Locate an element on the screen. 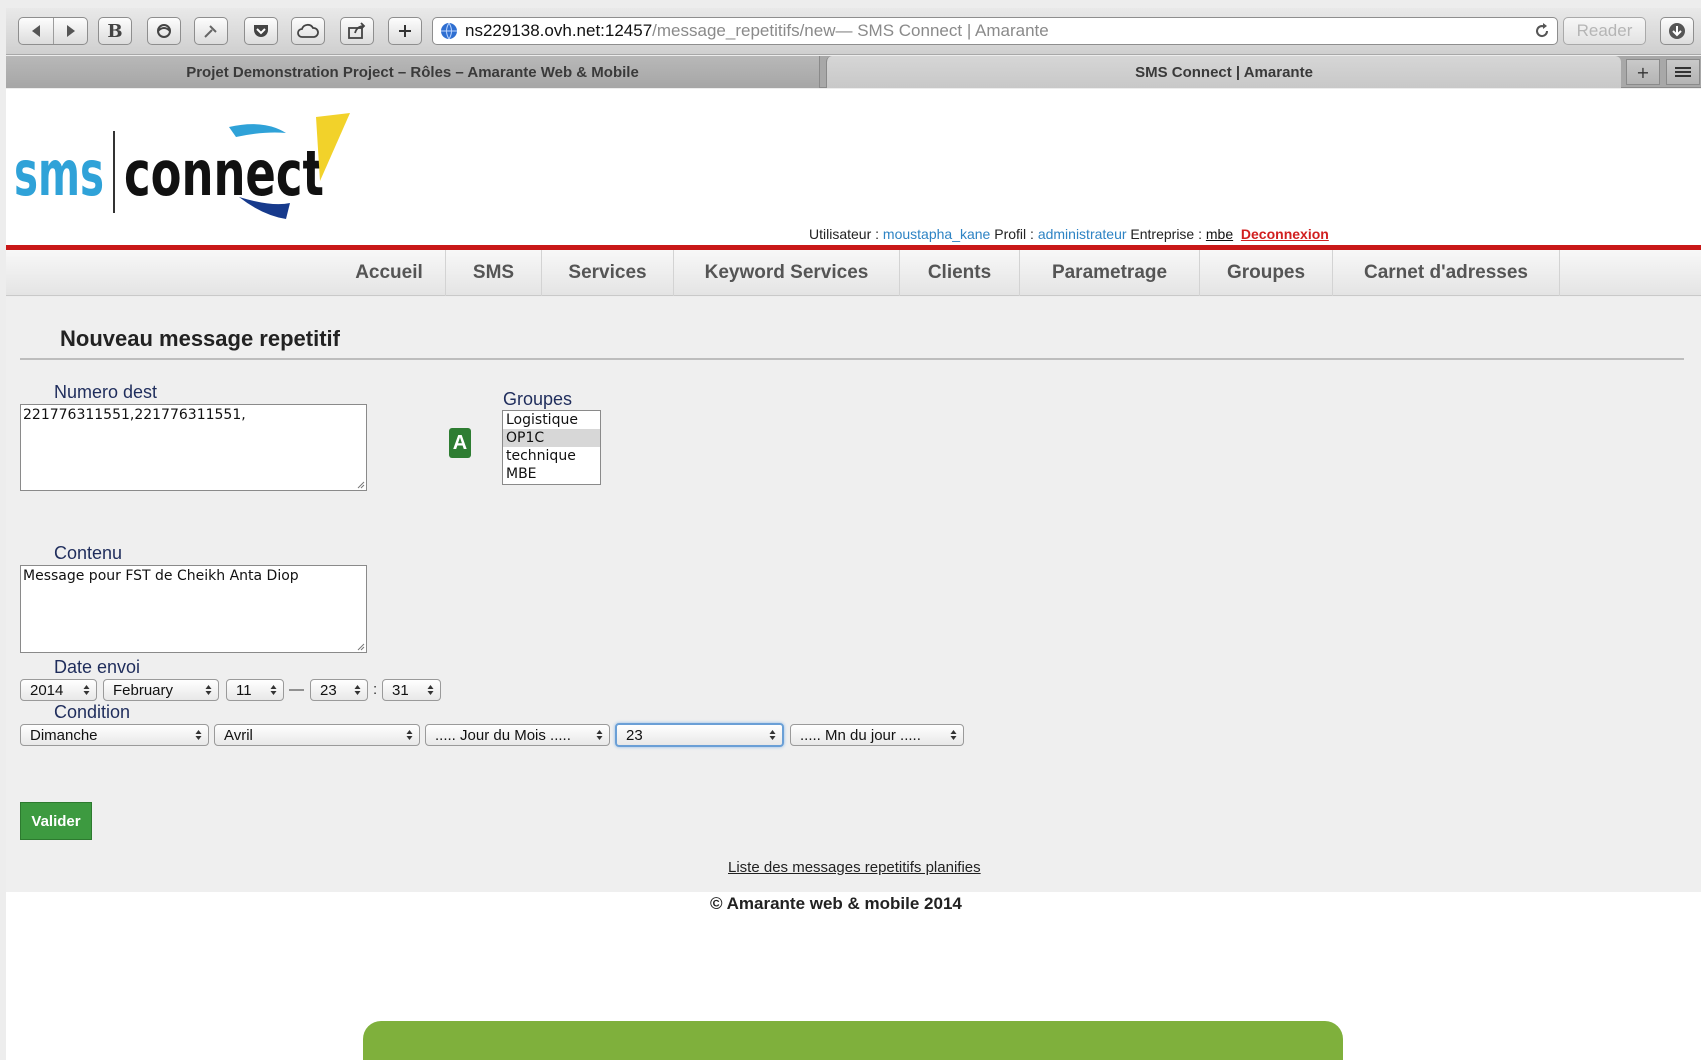 This screenshot has height=1060, width=1701. cloud-icon is located at coordinates (308, 31).